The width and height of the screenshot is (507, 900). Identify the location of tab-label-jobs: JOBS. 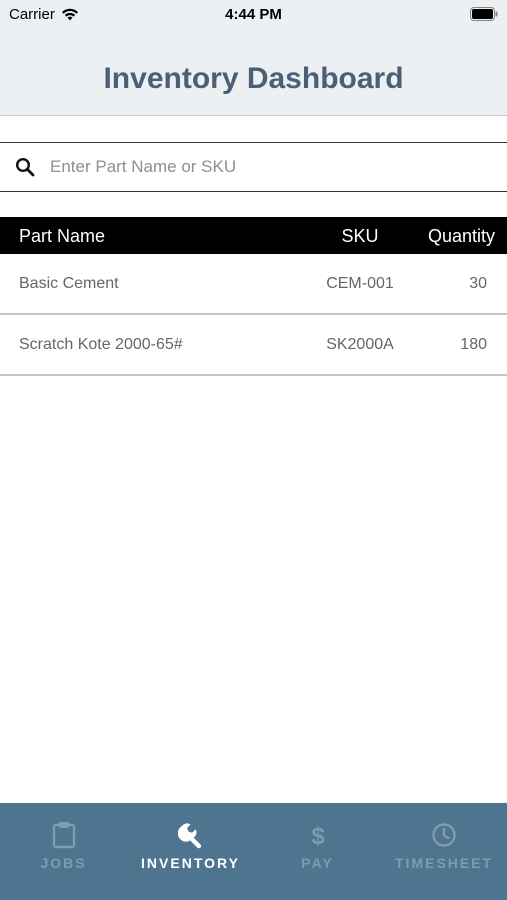
(63, 863).